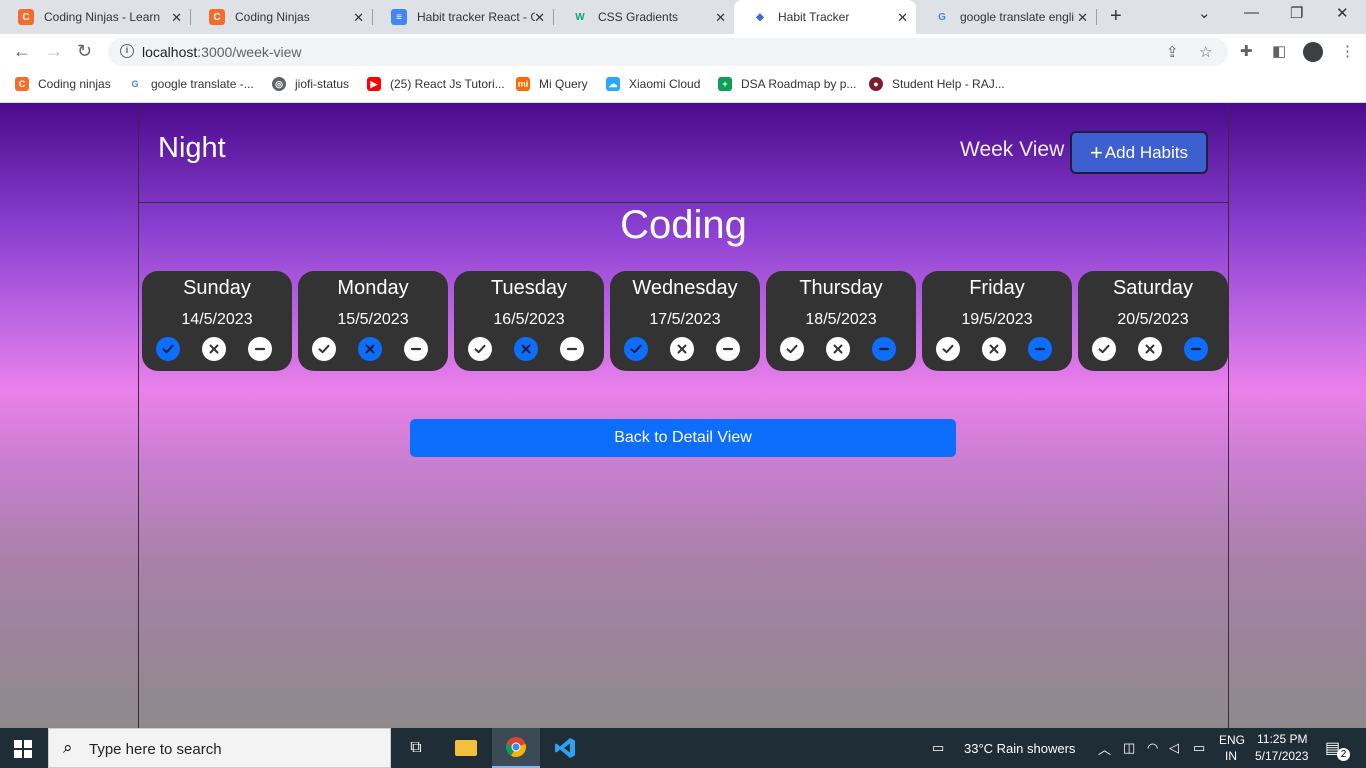 The image size is (1366, 768). What do you see at coordinates (1153, 319) in the screenshot?
I see `day-date: 20/5/2023` at bounding box center [1153, 319].